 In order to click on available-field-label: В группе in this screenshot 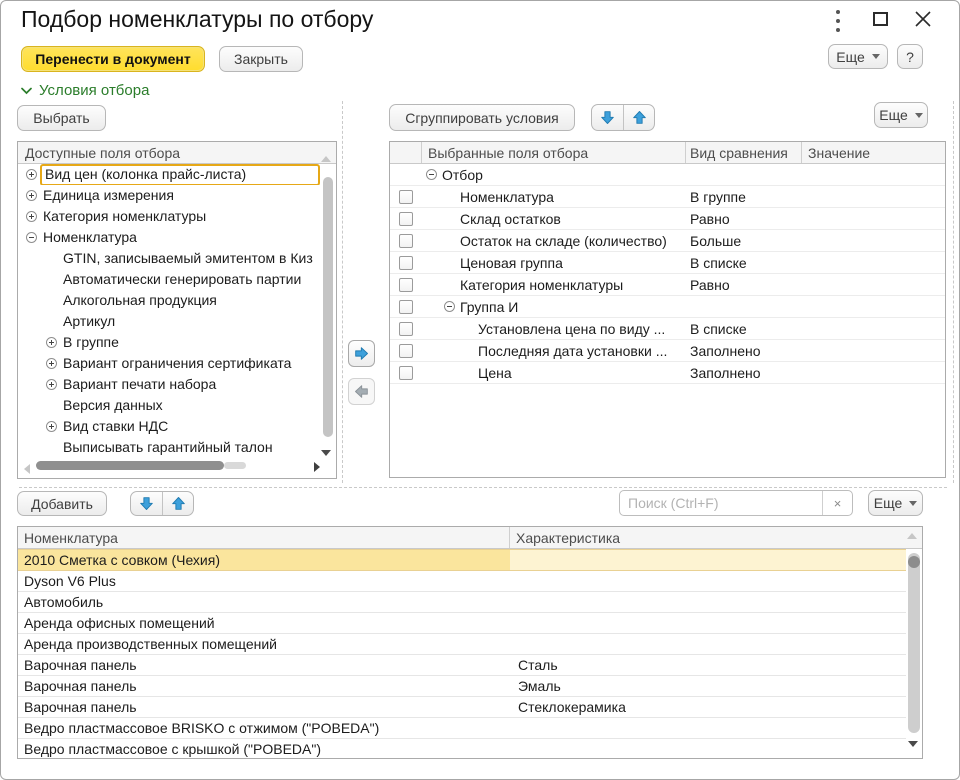, I will do `click(91, 342)`.